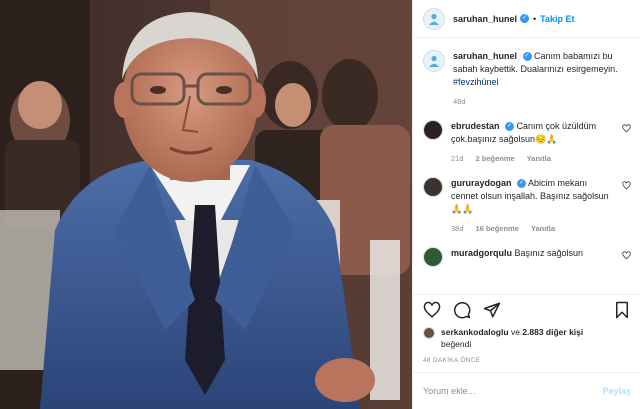  What do you see at coordinates (497, 228) in the screenshot?
I see `comment-likes: 16 beğenme` at bounding box center [497, 228].